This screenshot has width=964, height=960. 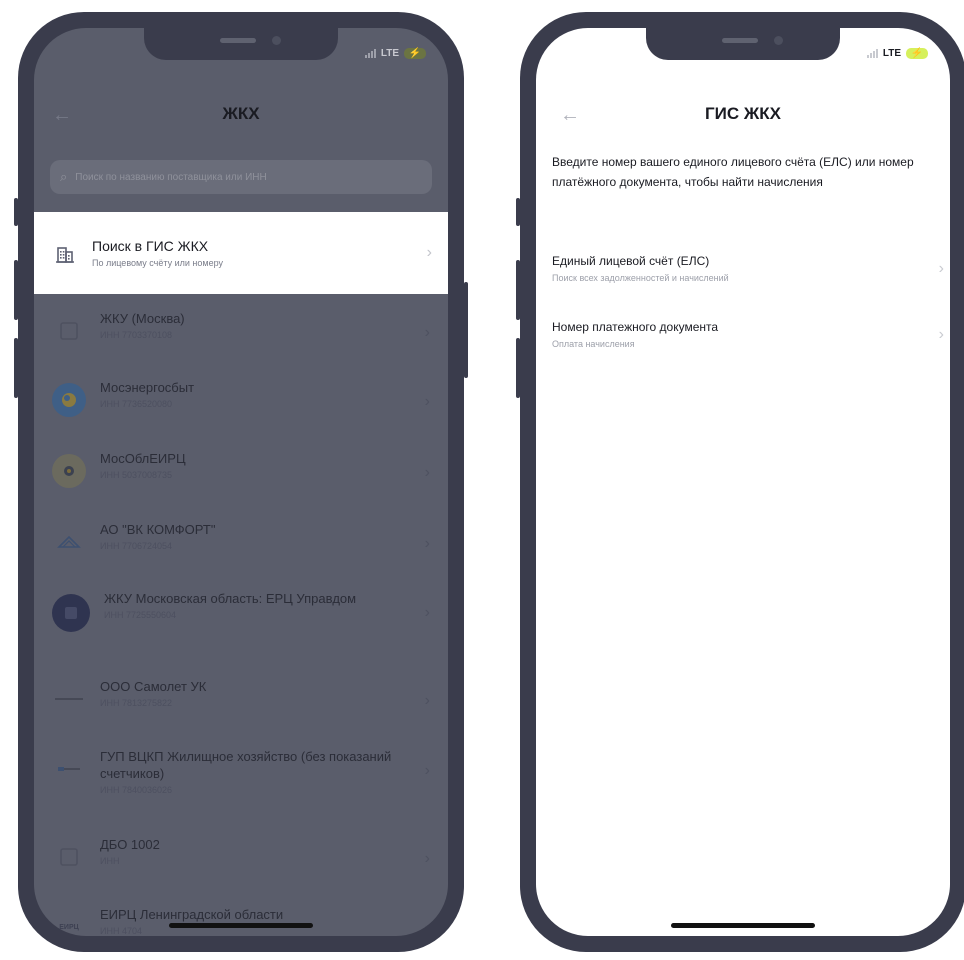 What do you see at coordinates (136, 546) in the screenshot?
I see `provider-inn: ИНН 7706724054` at bounding box center [136, 546].